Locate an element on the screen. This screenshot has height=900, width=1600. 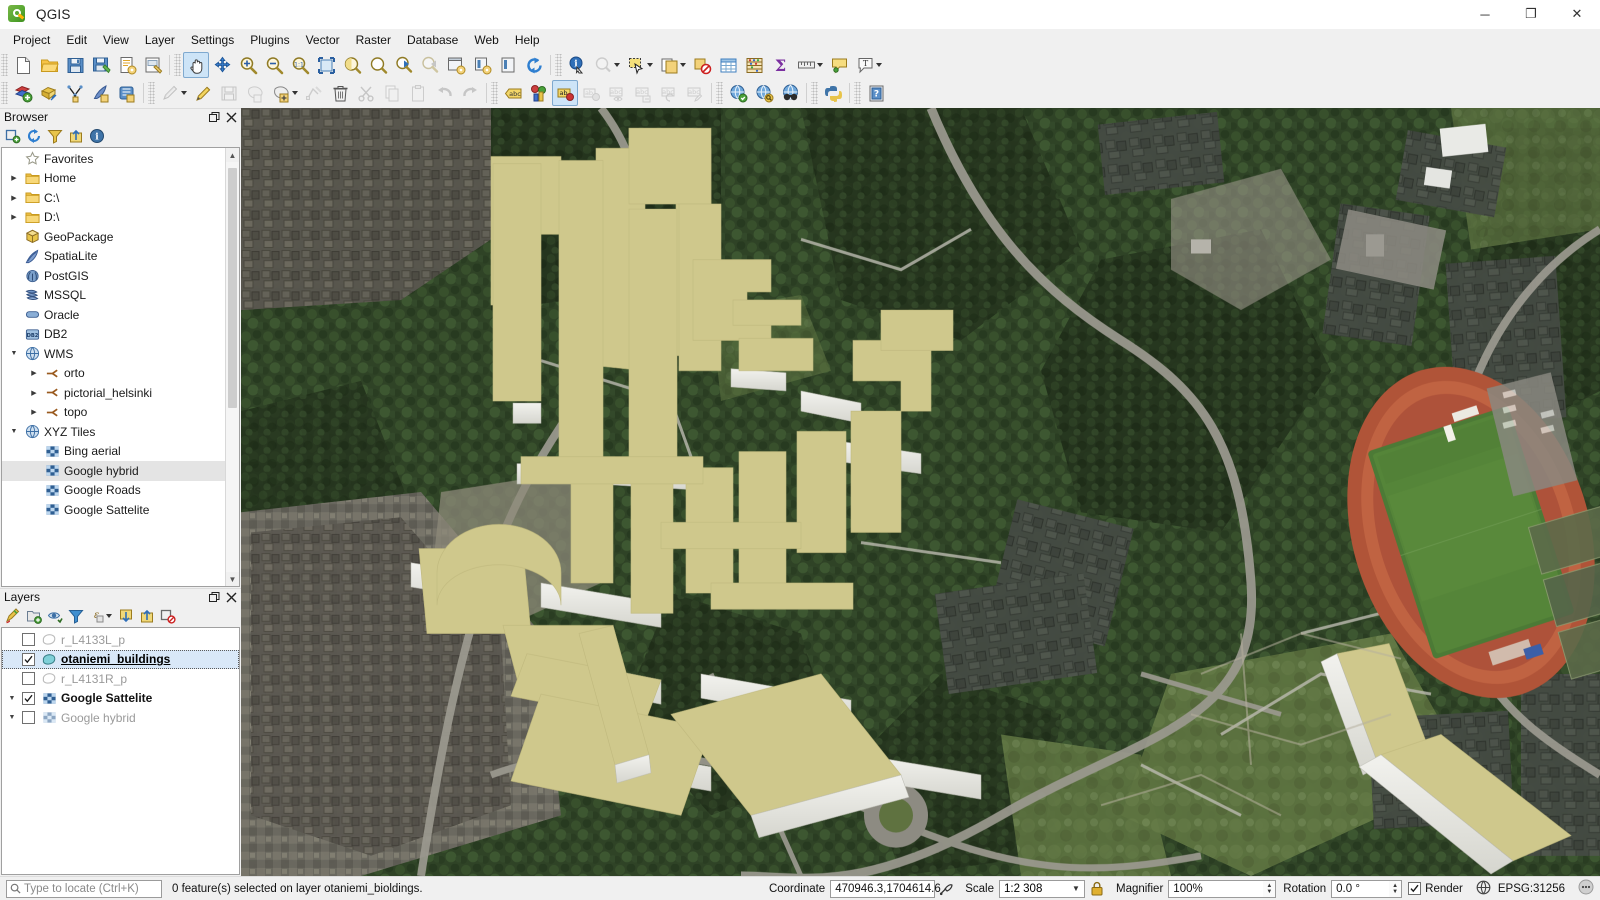
browser-item-spatialite: SpatiaLite is located at coordinates (113, 257).